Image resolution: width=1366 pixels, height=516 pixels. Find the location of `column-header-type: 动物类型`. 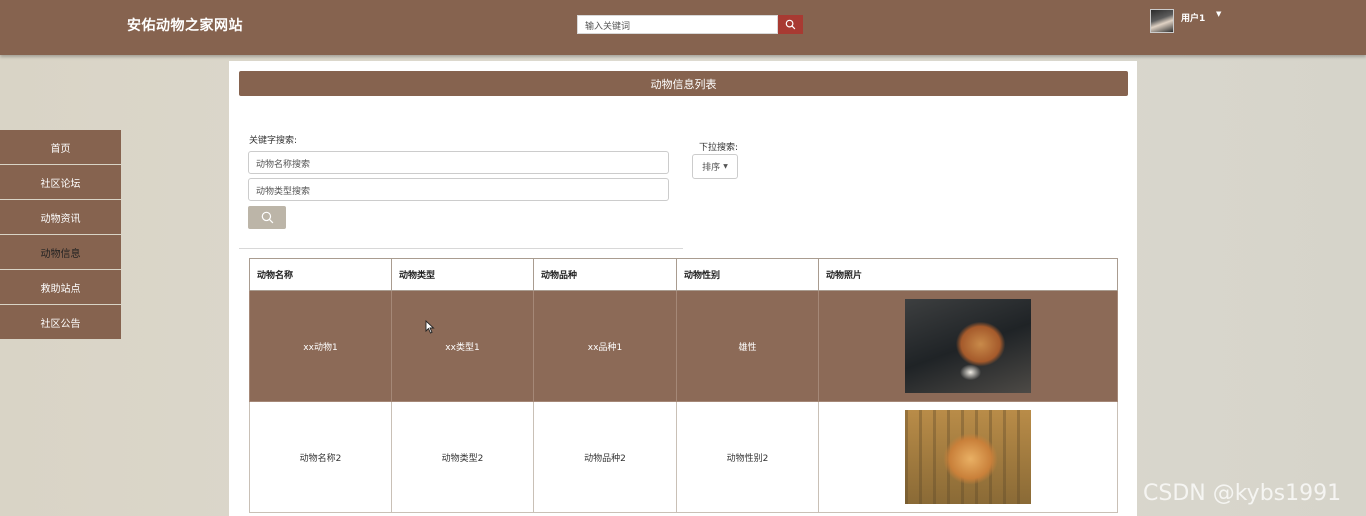

column-header-type: 动物类型 is located at coordinates (462, 274).